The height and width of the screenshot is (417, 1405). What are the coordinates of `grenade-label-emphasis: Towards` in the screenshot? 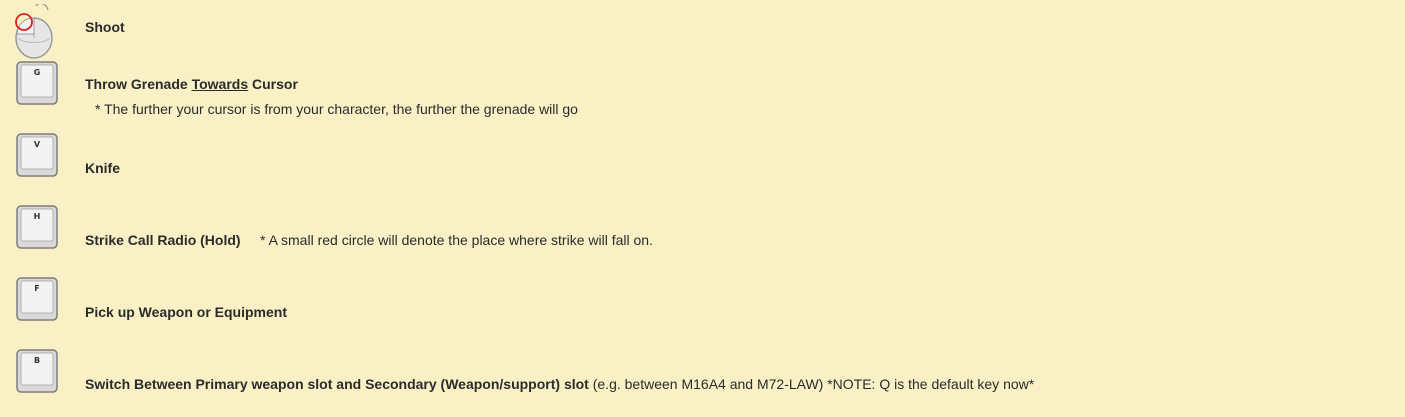 It's located at (220, 84).